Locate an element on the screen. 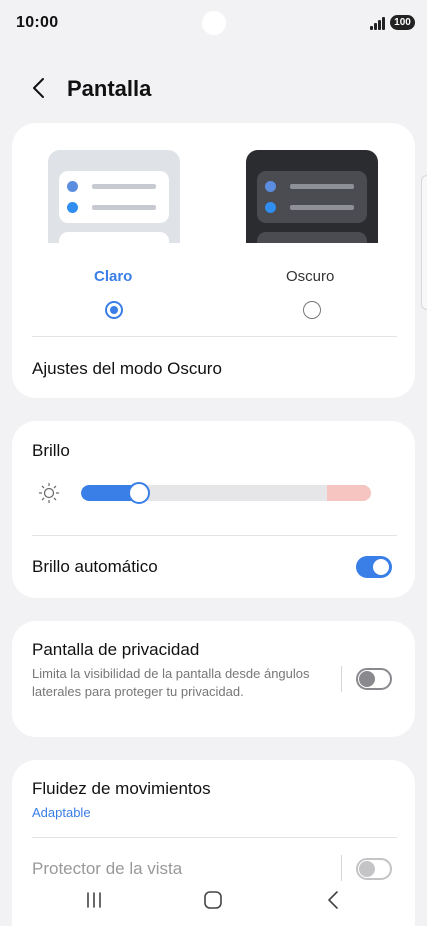  dark-mode-label: Oscuro is located at coordinates (310, 276).